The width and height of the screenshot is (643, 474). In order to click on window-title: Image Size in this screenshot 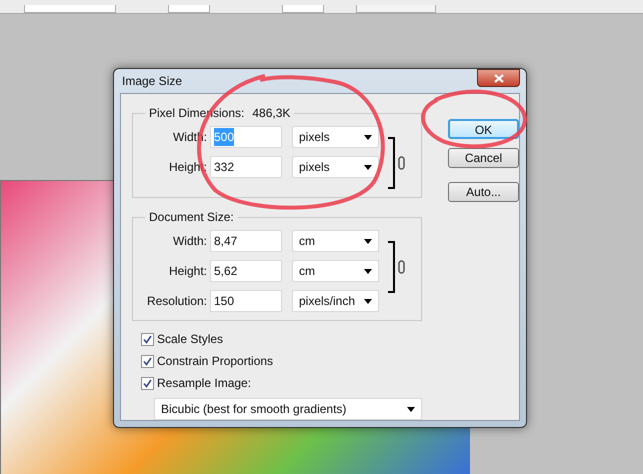, I will do `click(151, 81)`.